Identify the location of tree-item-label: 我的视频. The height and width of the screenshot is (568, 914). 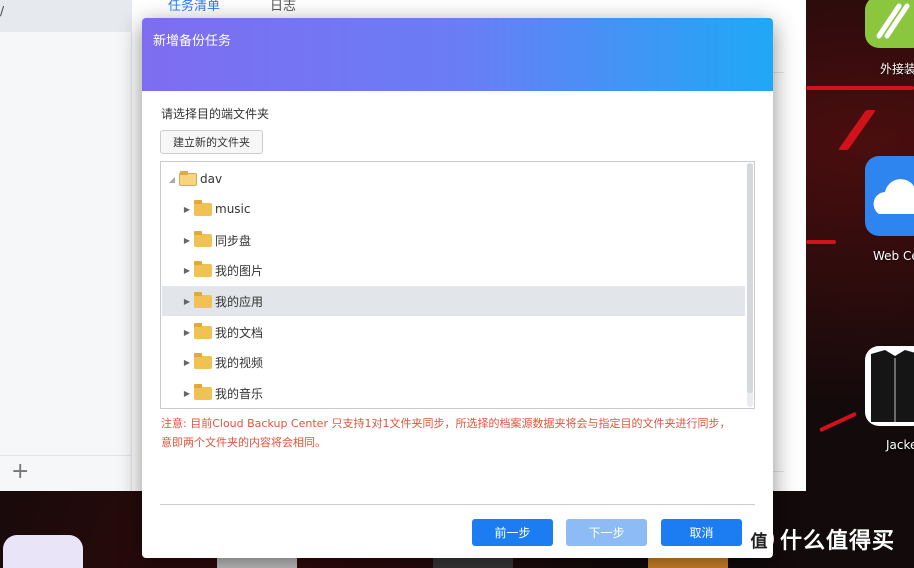
(239, 362).